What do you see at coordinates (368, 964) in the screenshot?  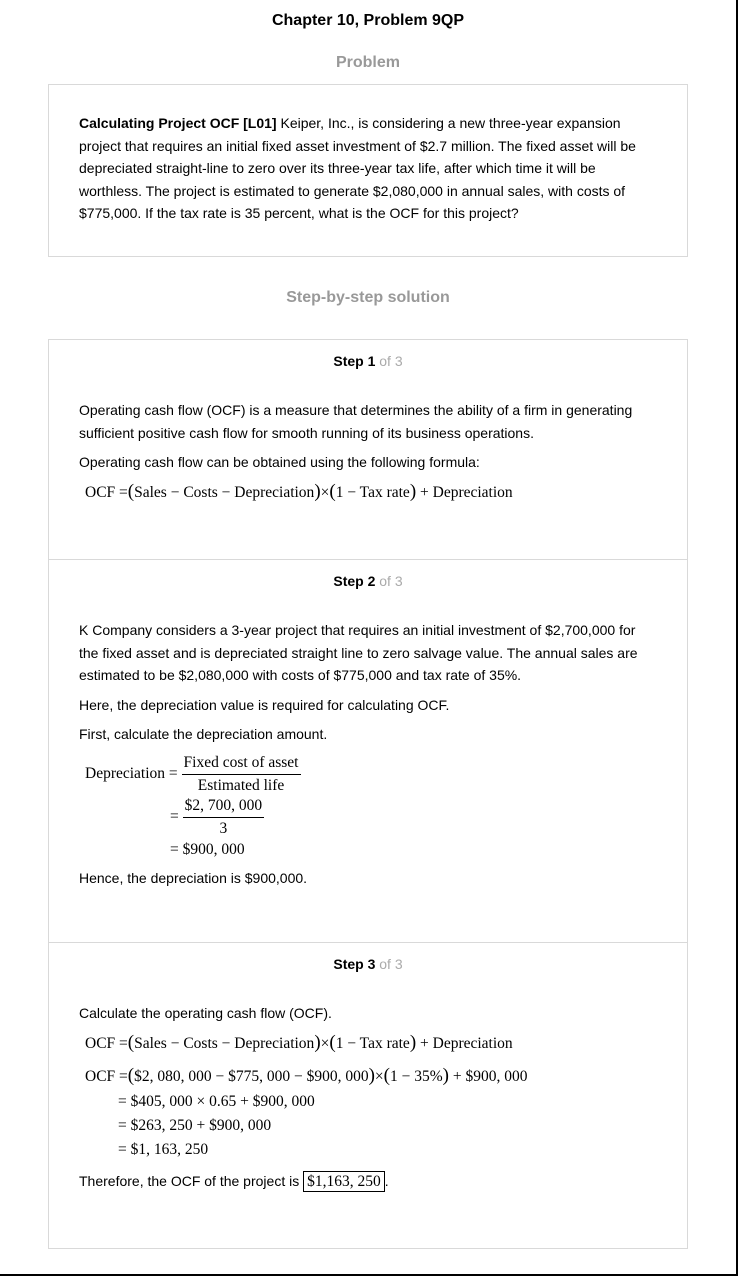 I see `step-3-title: Step 3 of 3` at bounding box center [368, 964].